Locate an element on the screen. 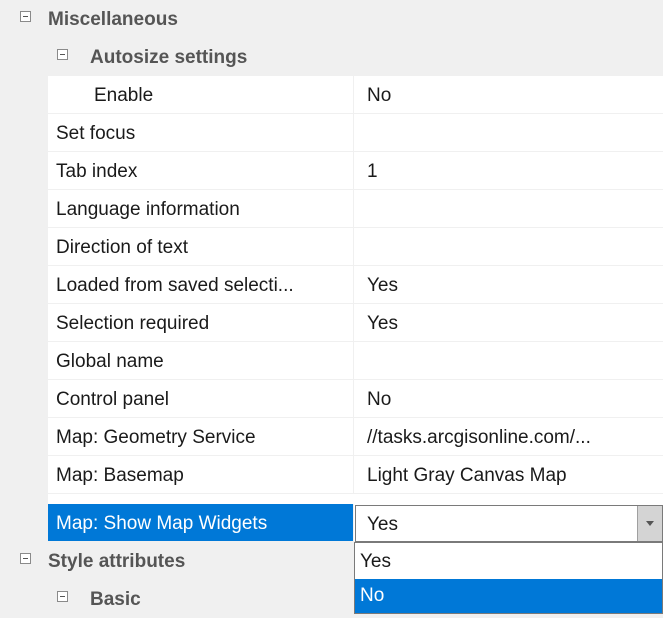 Image resolution: width=663 pixels, height=618 pixels. property-name: Set focus is located at coordinates (201, 132).